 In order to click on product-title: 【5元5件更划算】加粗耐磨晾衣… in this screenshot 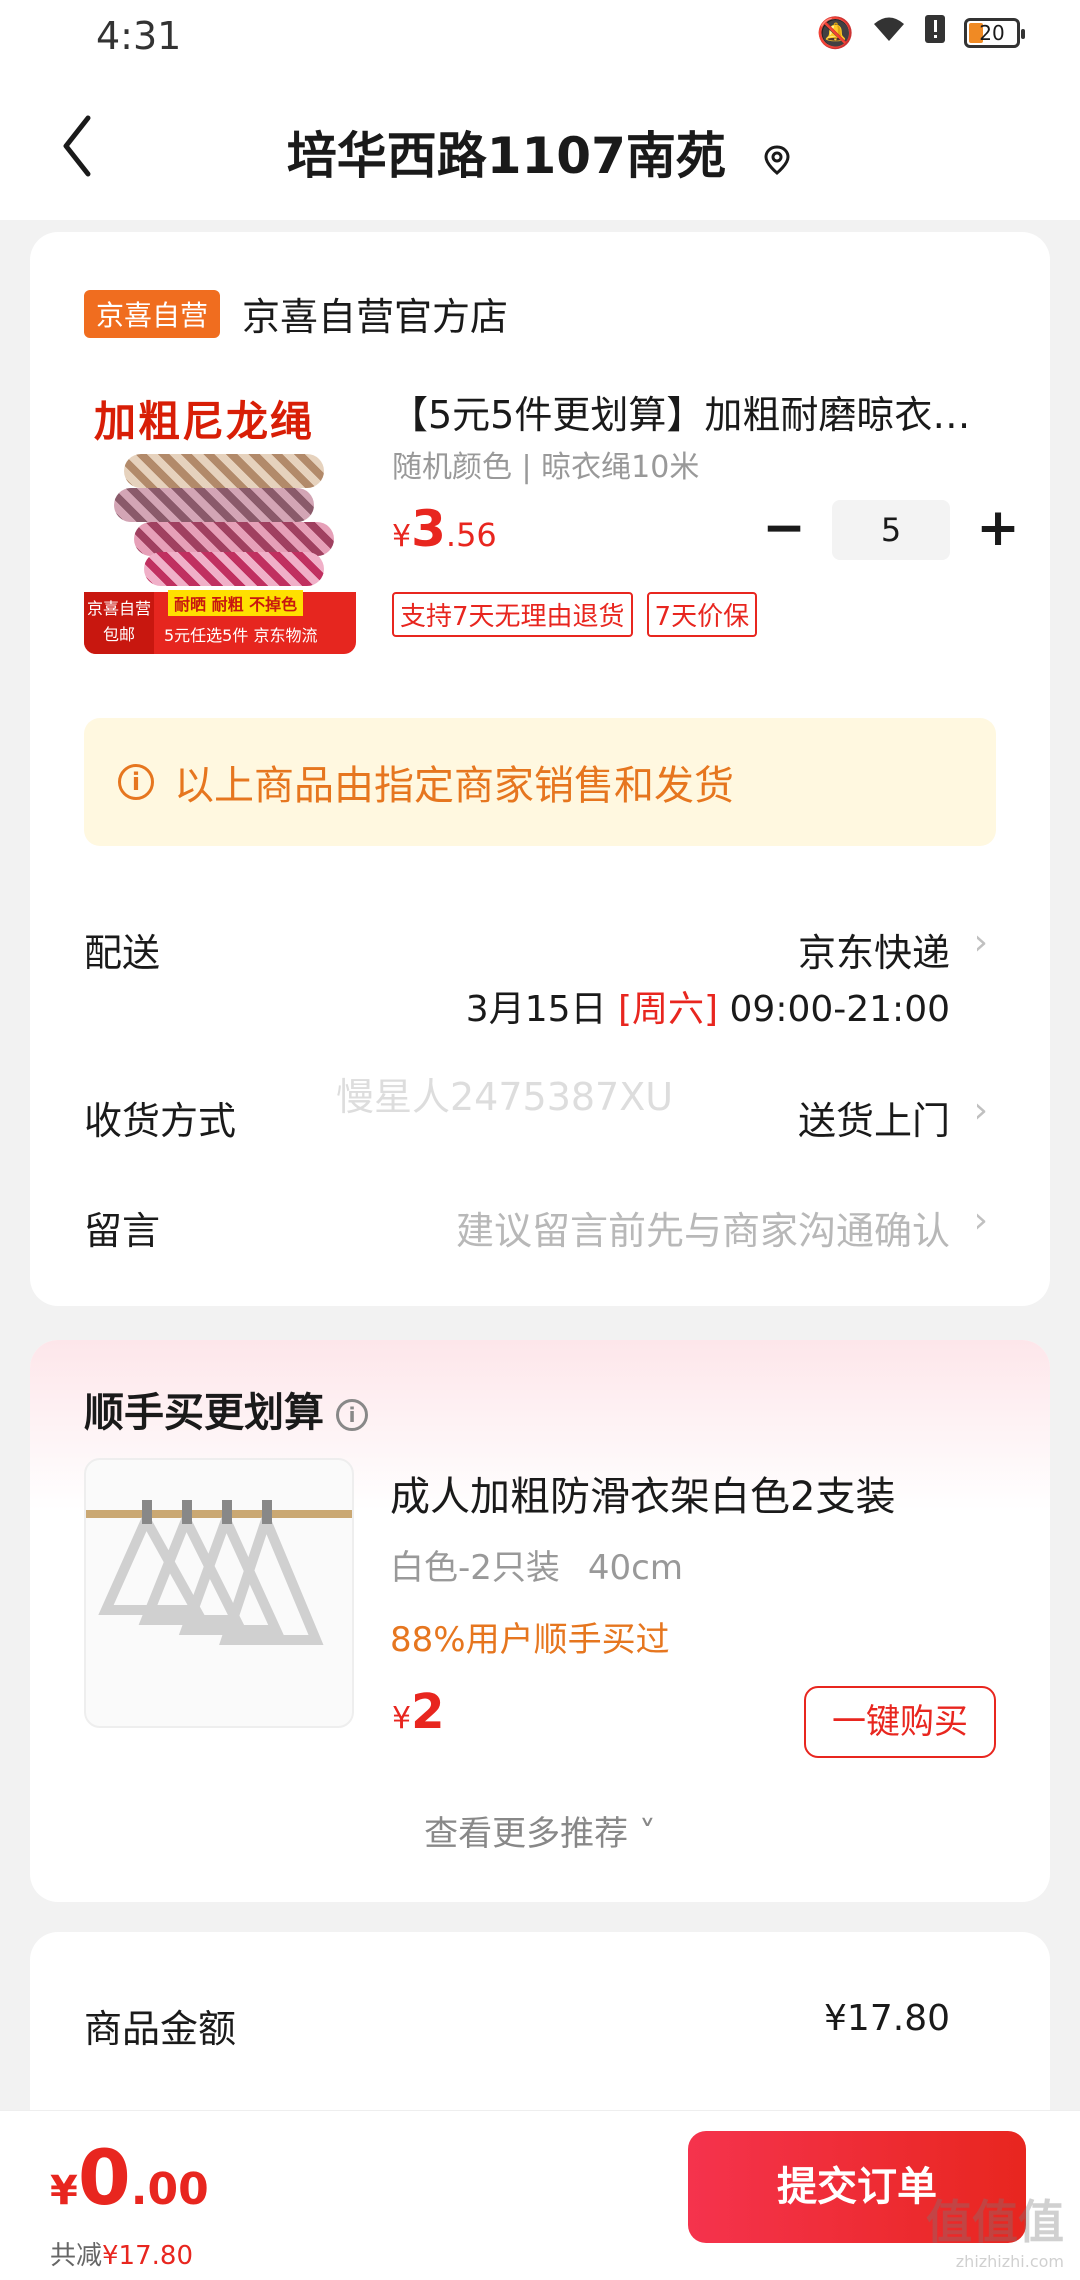, I will do `click(700, 411)`.